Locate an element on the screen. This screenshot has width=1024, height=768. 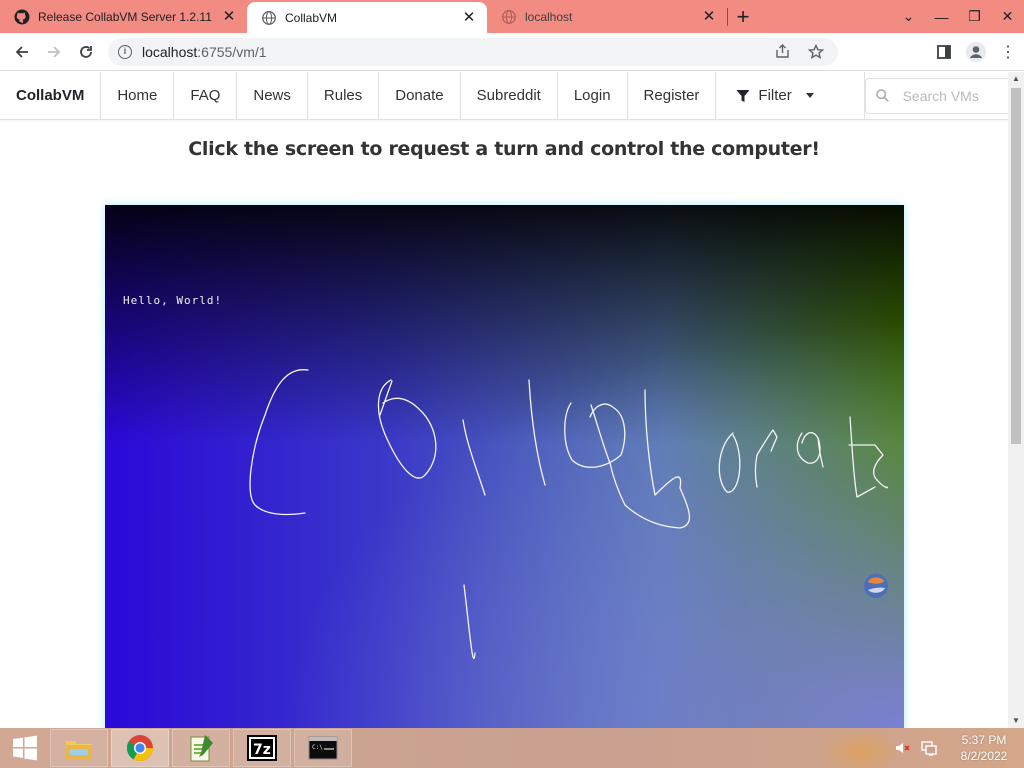
nav-faq: FAQ is located at coordinates (206, 95).